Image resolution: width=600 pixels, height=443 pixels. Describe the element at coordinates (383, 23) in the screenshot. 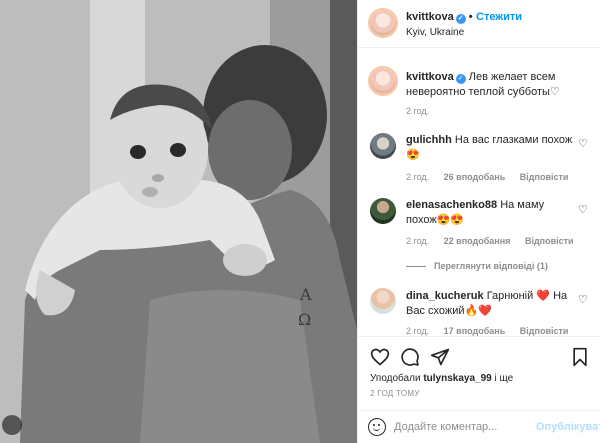

I see `author-avatar` at that location.